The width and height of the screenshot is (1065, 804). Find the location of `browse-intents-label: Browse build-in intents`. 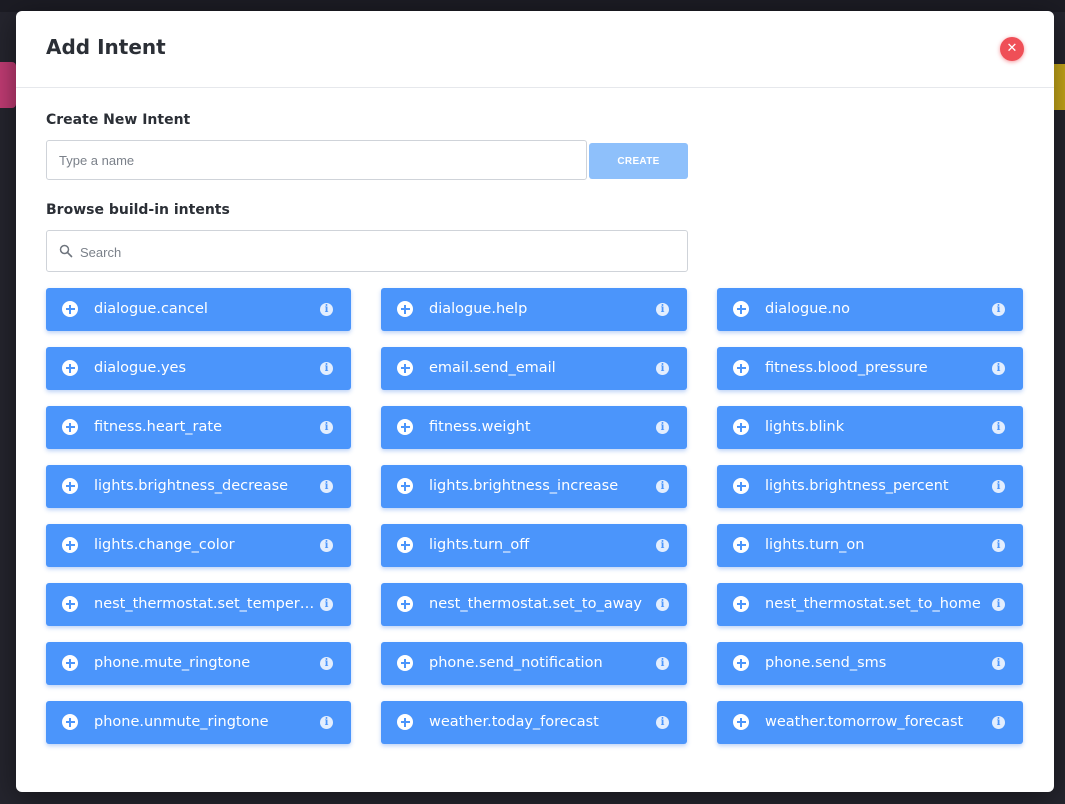

browse-intents-label: Browse build-in intents is located at coordinates (138, 210).